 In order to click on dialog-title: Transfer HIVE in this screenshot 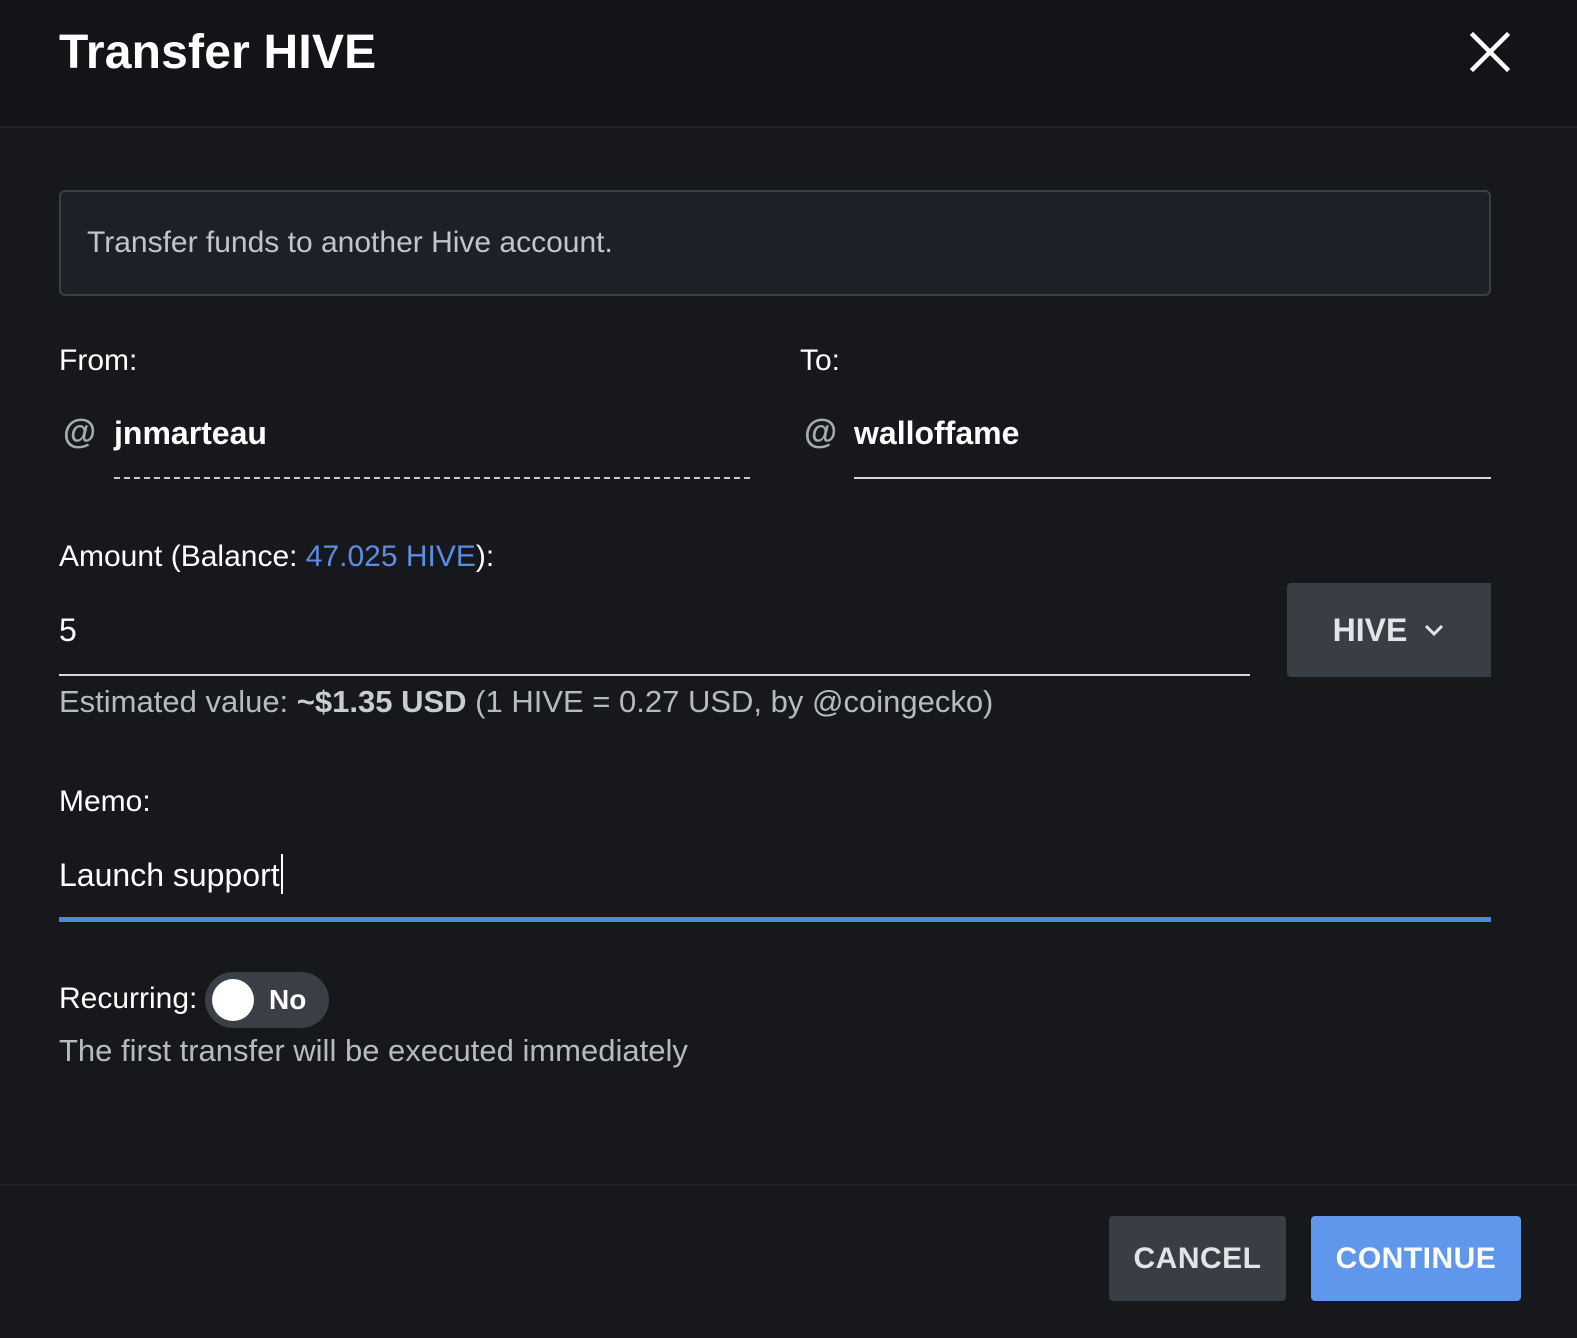, I will do `click(218, 52)`.